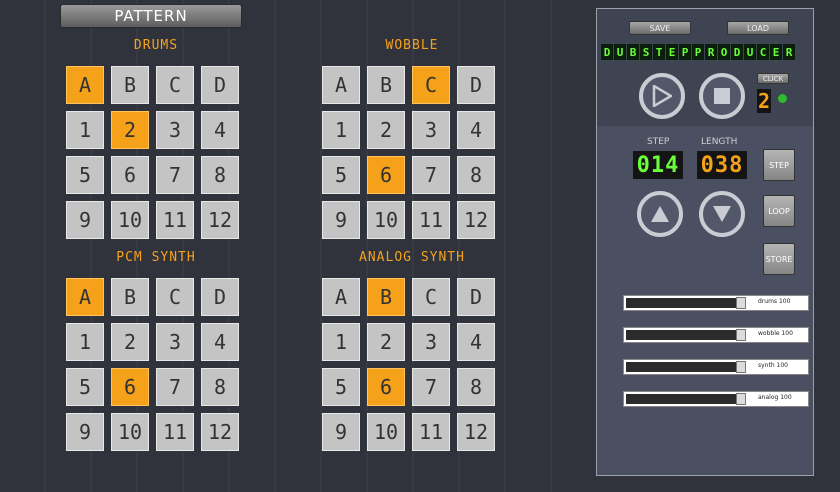 Image resolution: width=840 pixels, height=492 pixels. I want to click on loop-button: LOOP, so click(779, 211).